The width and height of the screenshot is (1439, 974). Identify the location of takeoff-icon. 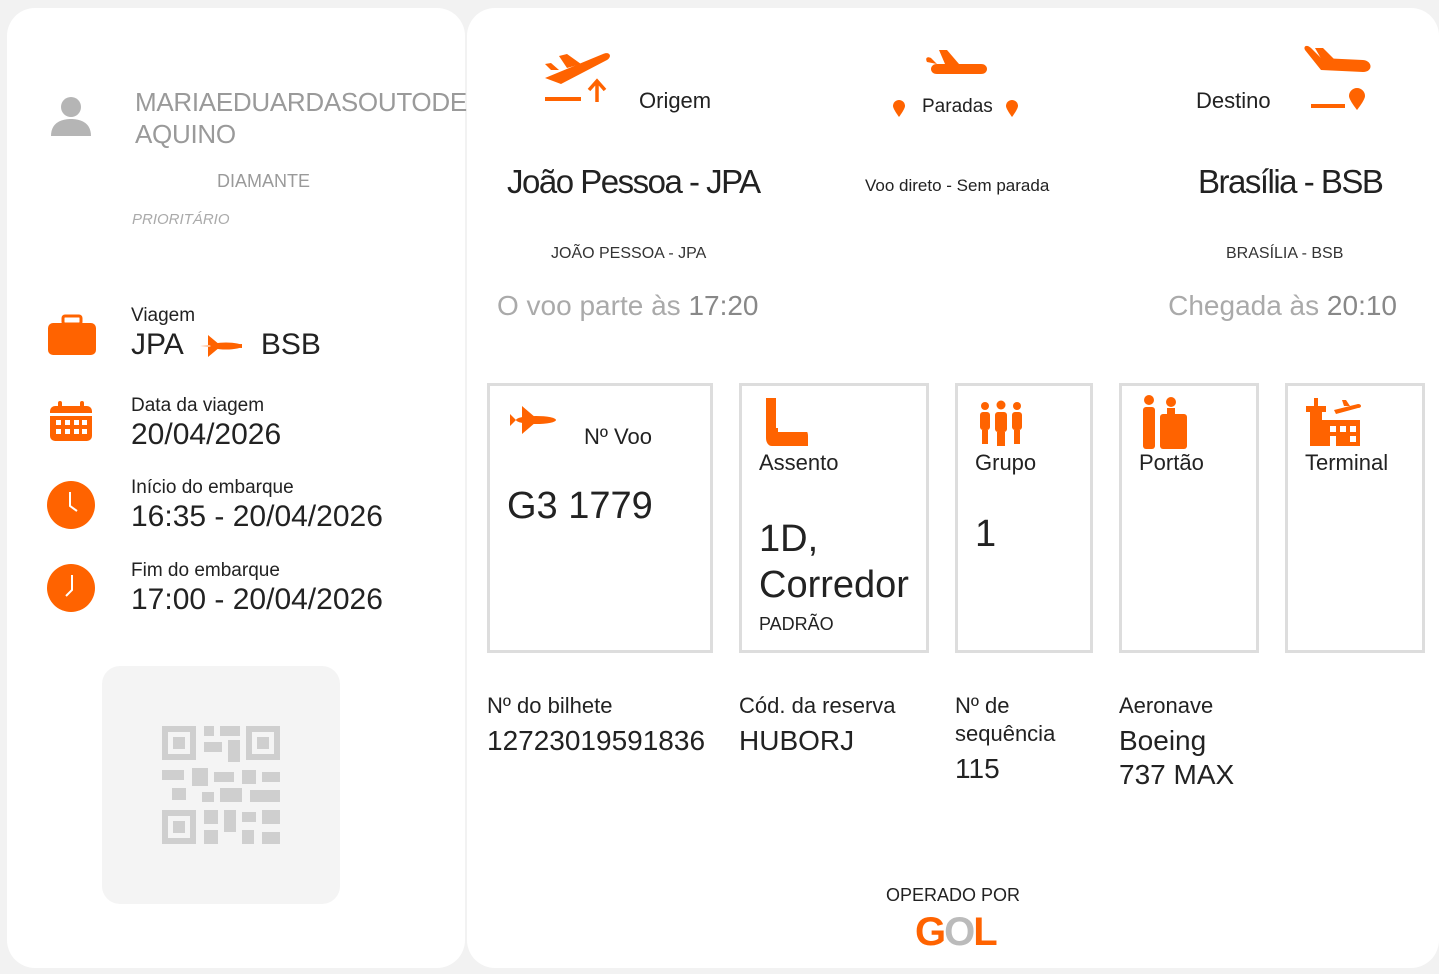
(577, 77).